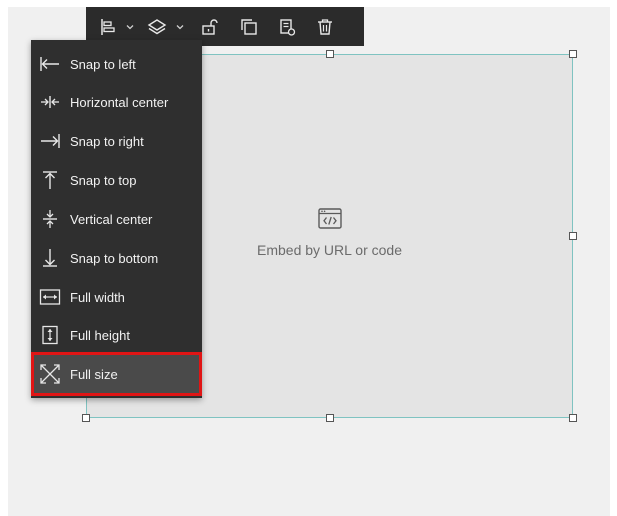 The image size is (617, 516). I want to click on full-height-icon, so click(50, 335).